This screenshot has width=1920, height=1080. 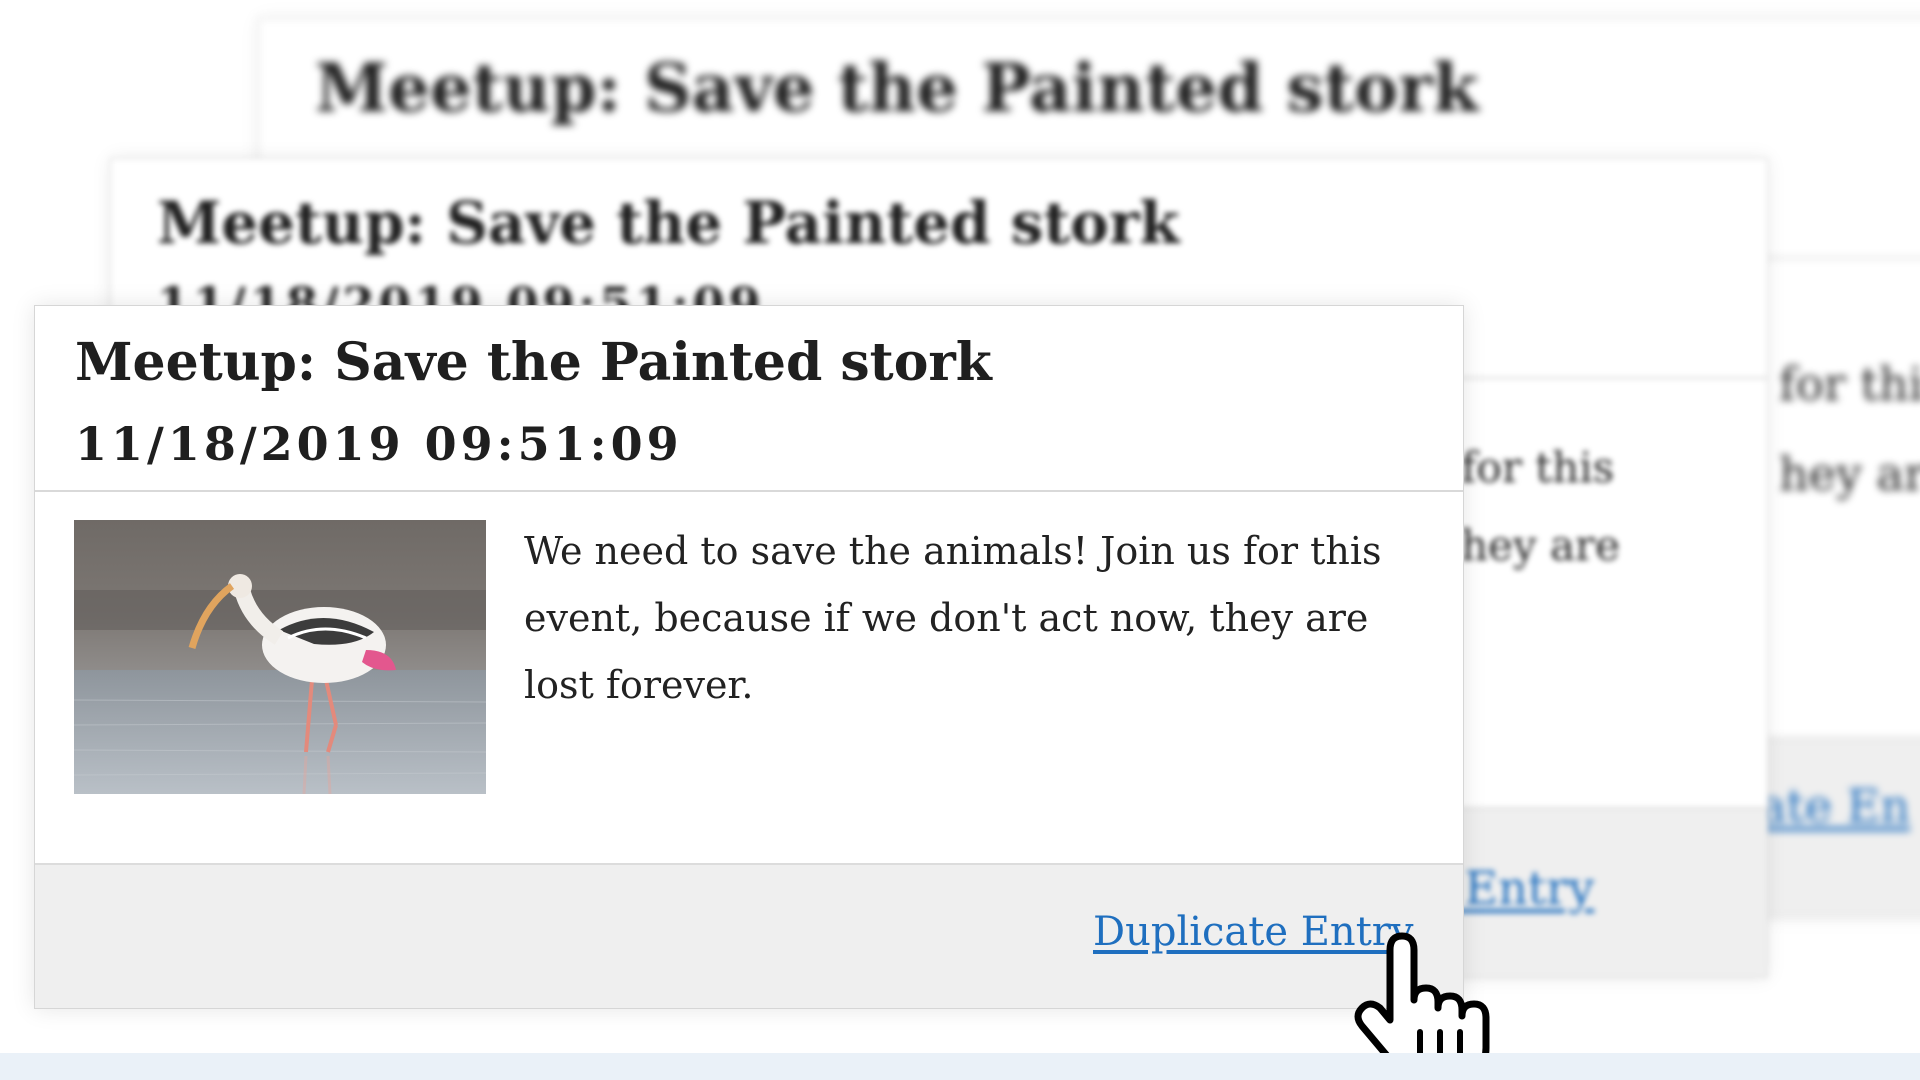 I want to click on card-footer: Duplicate Entry, so click(x=749, y=935).